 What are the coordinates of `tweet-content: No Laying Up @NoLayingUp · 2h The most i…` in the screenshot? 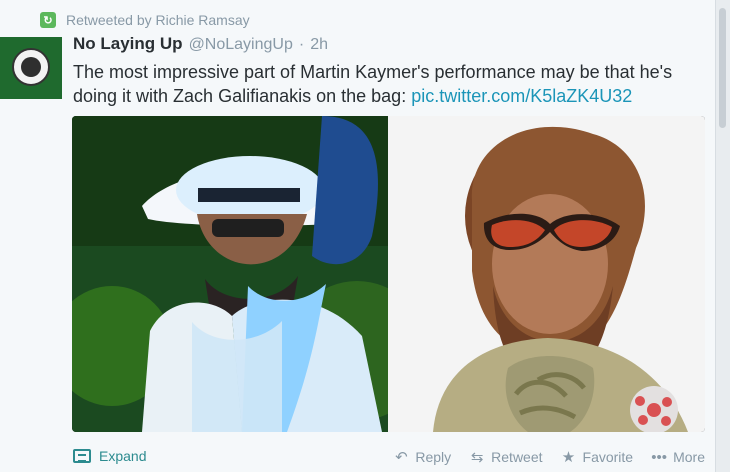 It's located at (389, 71).